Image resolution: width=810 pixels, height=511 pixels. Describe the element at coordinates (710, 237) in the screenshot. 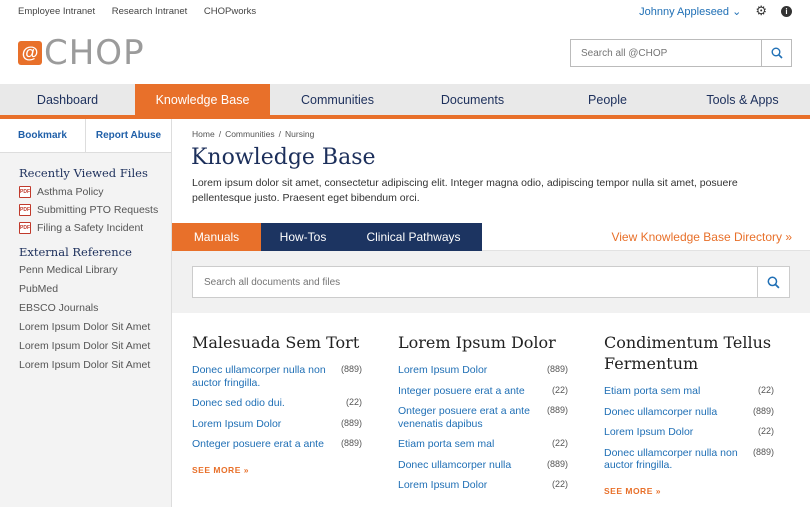

I see `directory-link: View Knowledge Base Directory »` at that location.